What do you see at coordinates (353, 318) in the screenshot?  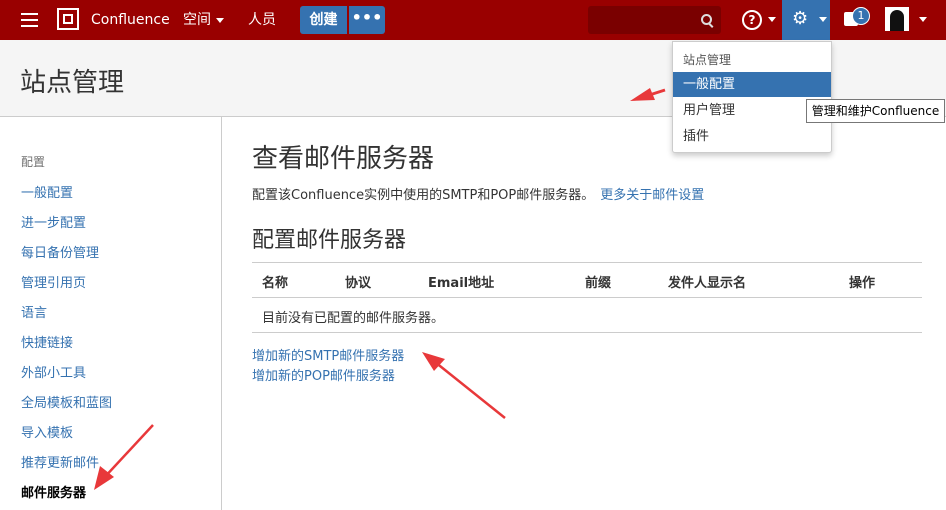 I see `empty-table-message: 目前没有已配置的邮件服务器。` at bounding box center [353, 318].